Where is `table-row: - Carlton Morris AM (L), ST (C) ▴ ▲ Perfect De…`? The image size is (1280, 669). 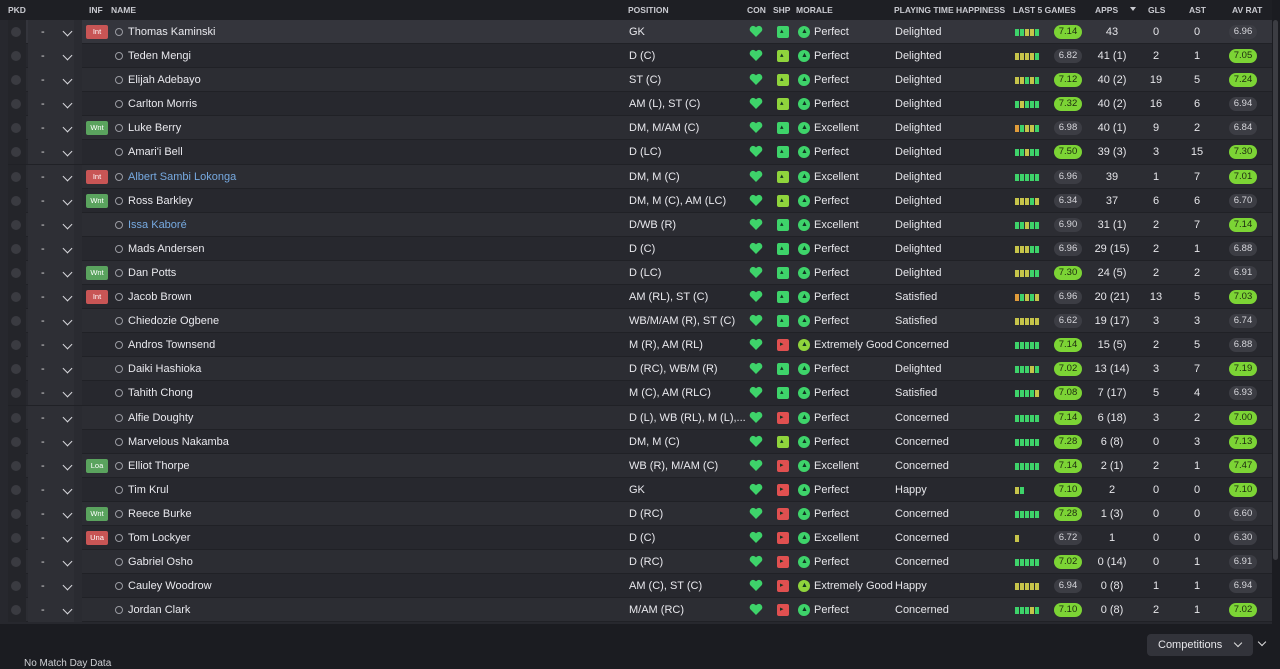 table-row: - Carlton Morris AM (L), ST (C) ▴ ▲ Perfect De… is located at coordinates (640, 104).